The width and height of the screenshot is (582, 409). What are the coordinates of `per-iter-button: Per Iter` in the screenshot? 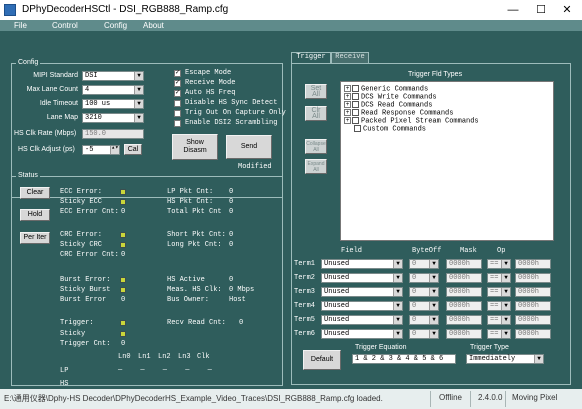 It's located at (35, 238).